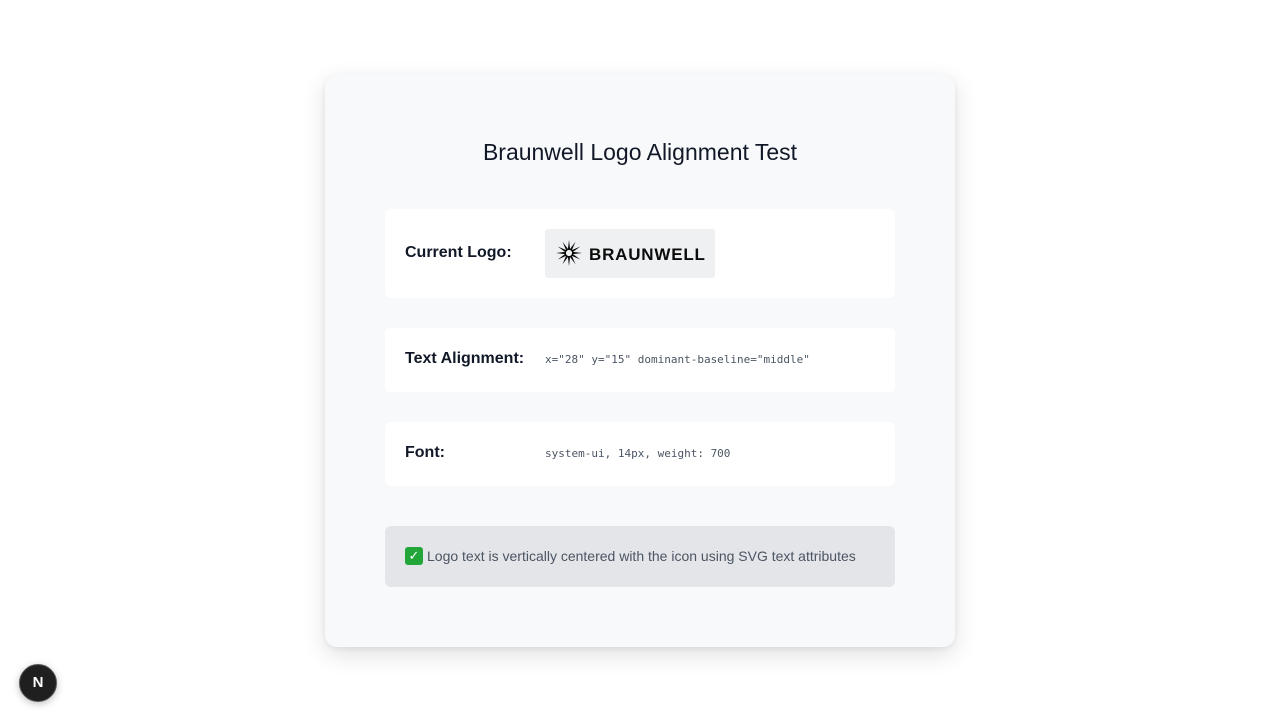 Image resolution: width=1280 pixels, height=720 pixels. I want to click on font-value: system-ui, 14px, weight: 700, so click(638, 453).